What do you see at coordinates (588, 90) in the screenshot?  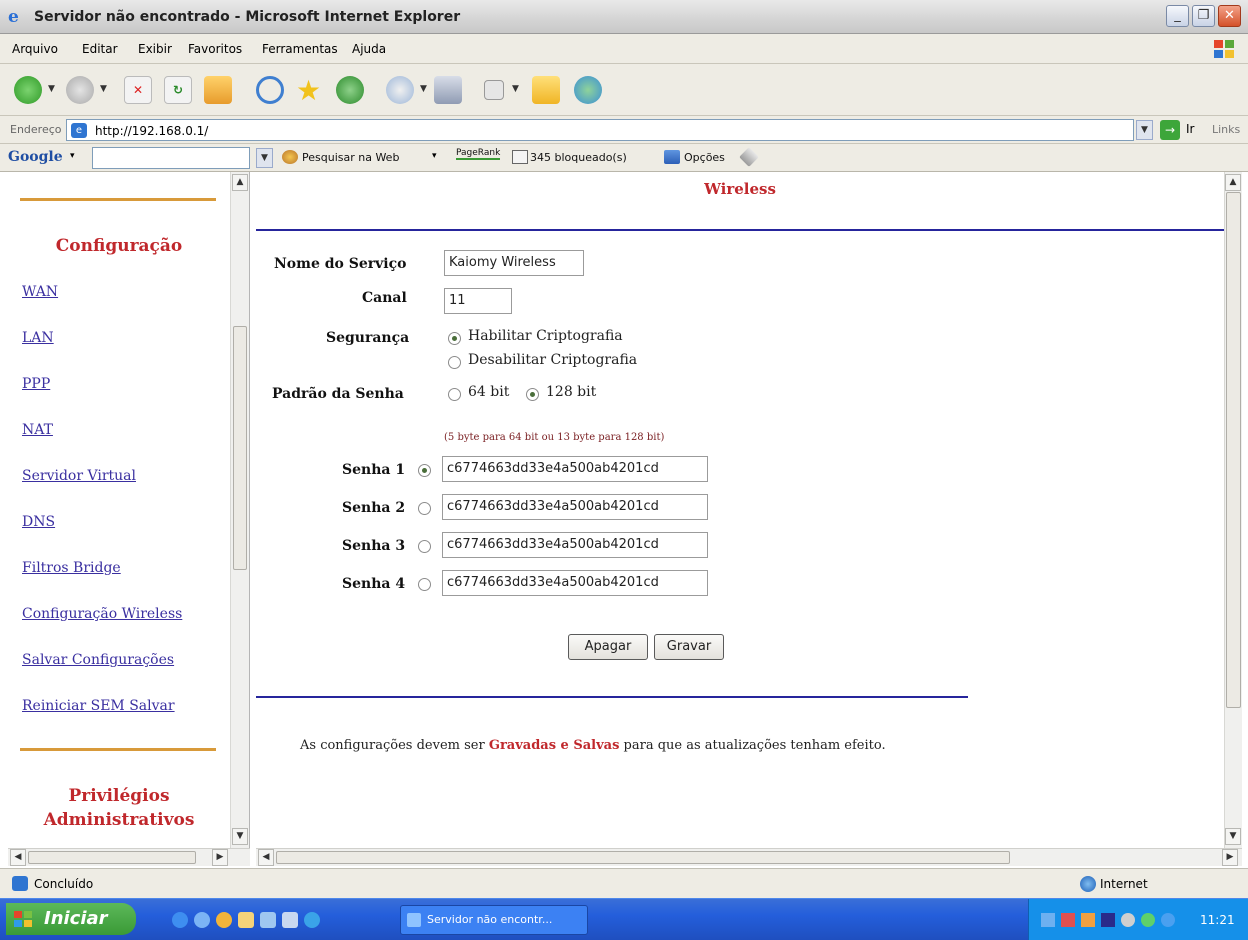 I see `messenger-icon` at bounding box center [588, 90].